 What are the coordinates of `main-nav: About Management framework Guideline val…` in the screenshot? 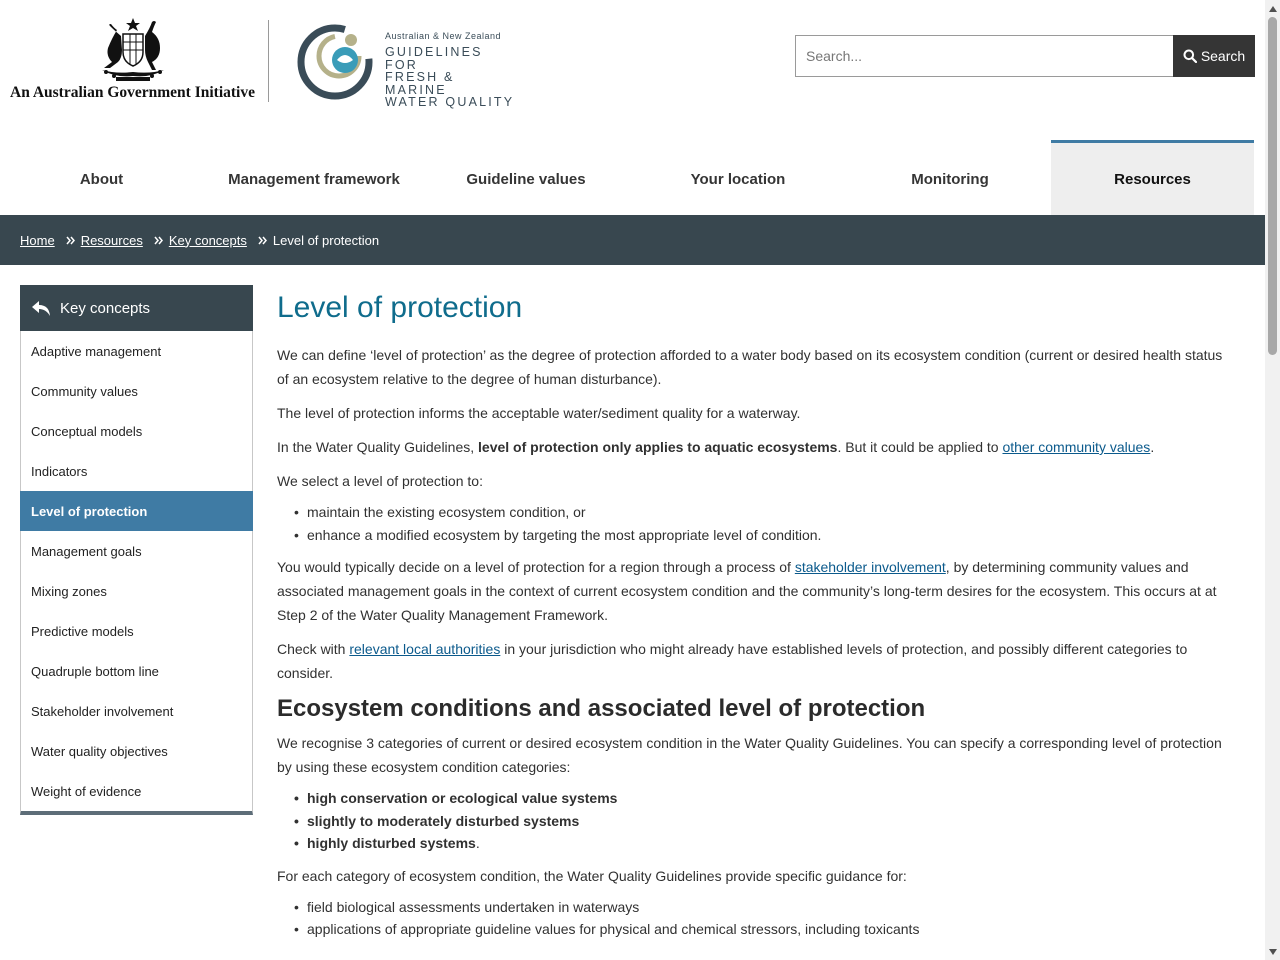 It's located at (632, 177).